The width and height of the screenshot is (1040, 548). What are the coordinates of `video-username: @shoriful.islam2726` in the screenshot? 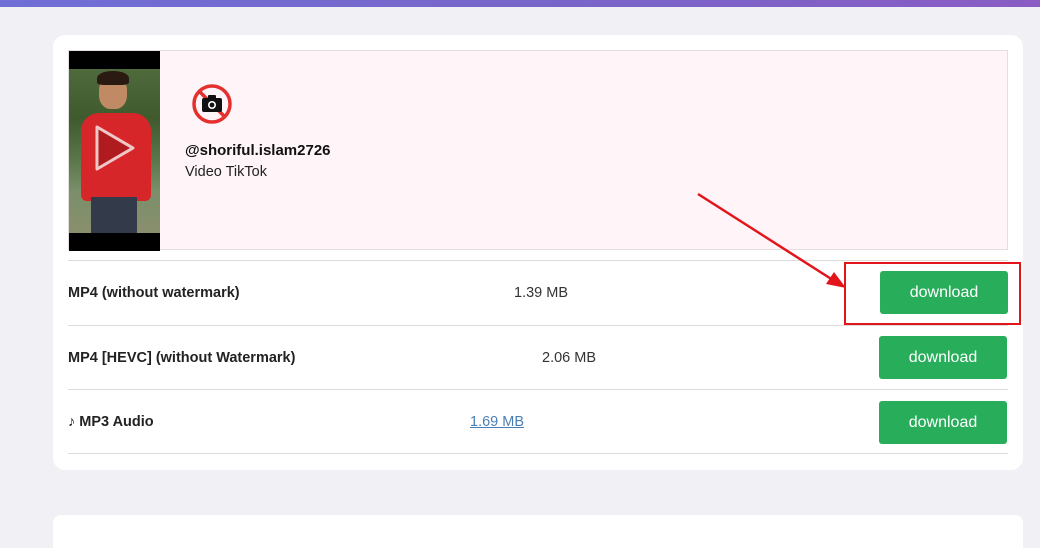 It's located at (258, 150).